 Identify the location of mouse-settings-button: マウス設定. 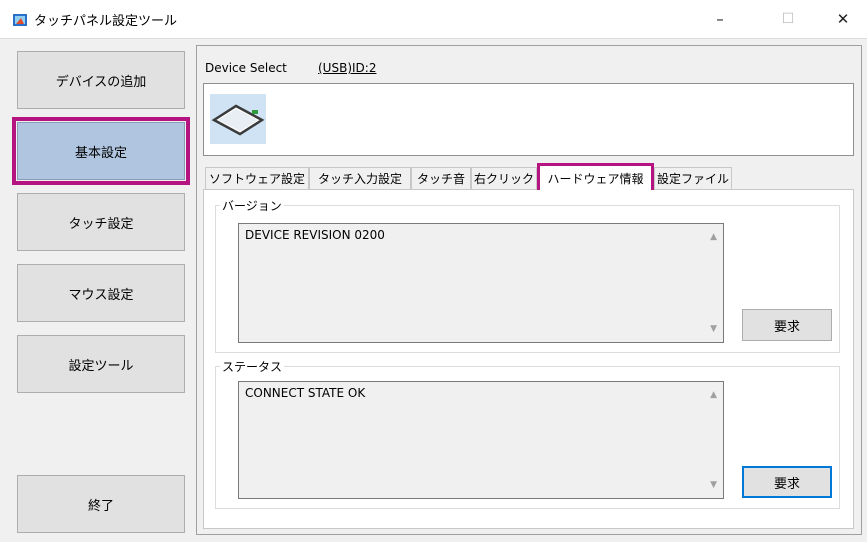
(101, 293).